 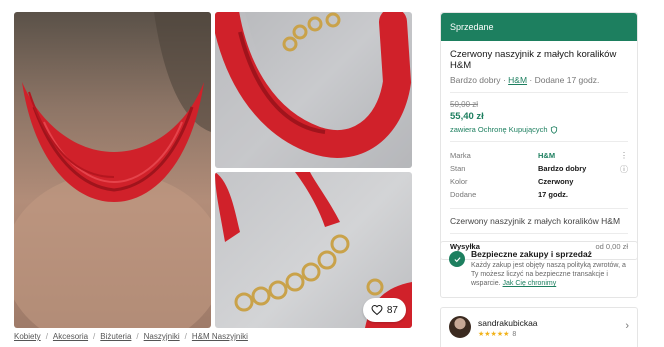 I want to click on price-with-protection: 55,40 zł, so click(x=467, y=116).